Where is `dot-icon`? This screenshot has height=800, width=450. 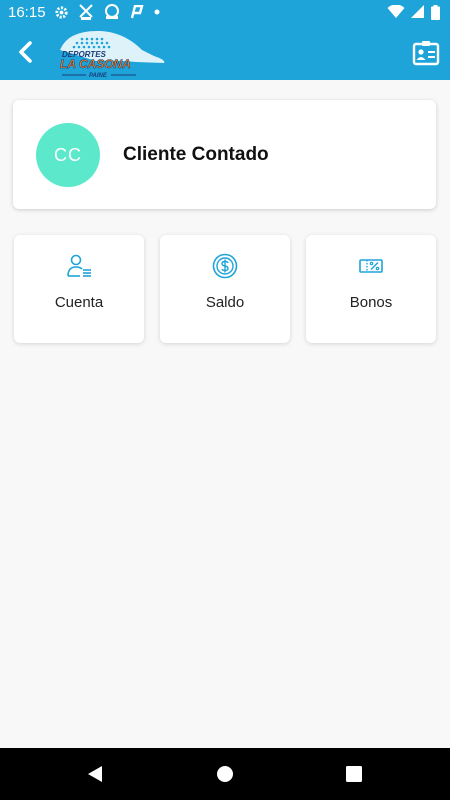
dot-icon is located at coordinates (157, 12).